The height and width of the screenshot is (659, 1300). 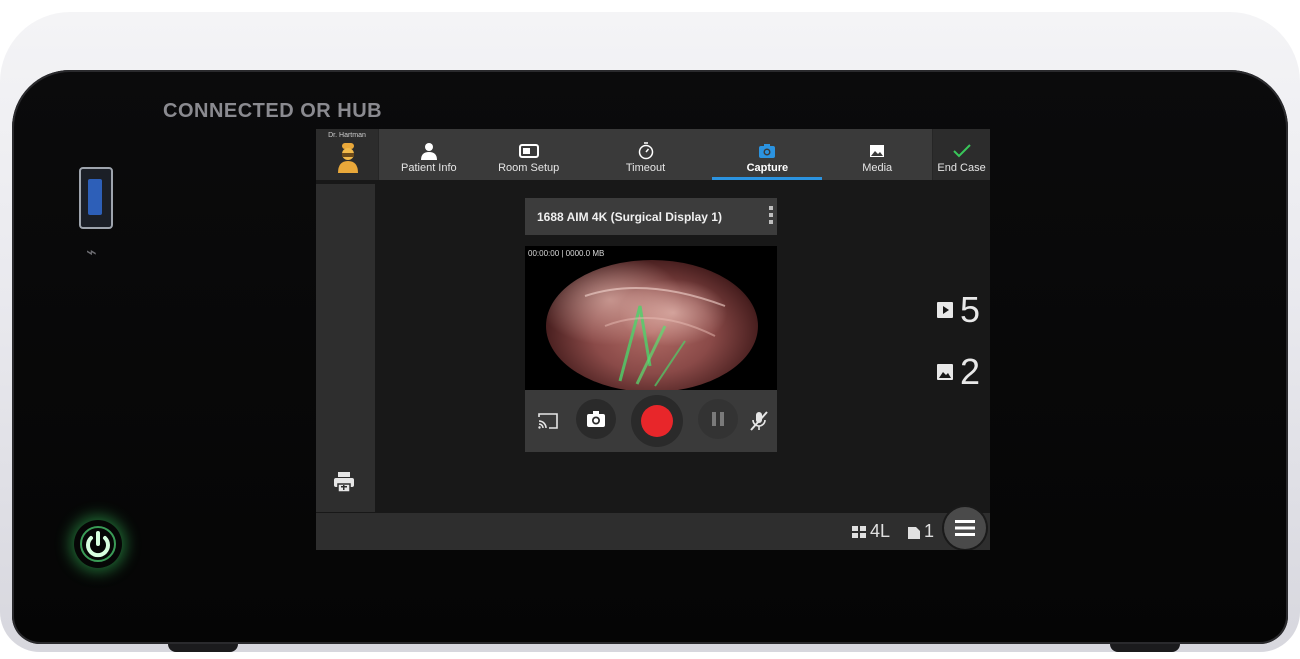 I want to click on user-name: Dr. Hartman, so click(x=347, y=135).